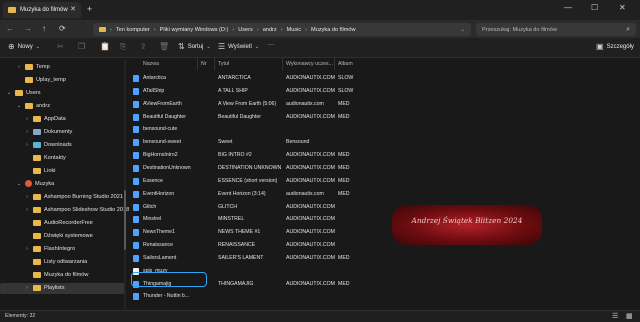 Image resolution: width=640 pixels, height=322 pixels. Describe the element at coordinates (181, 46) in the screenshot. I see `sort-icon: ⇅` at that location.